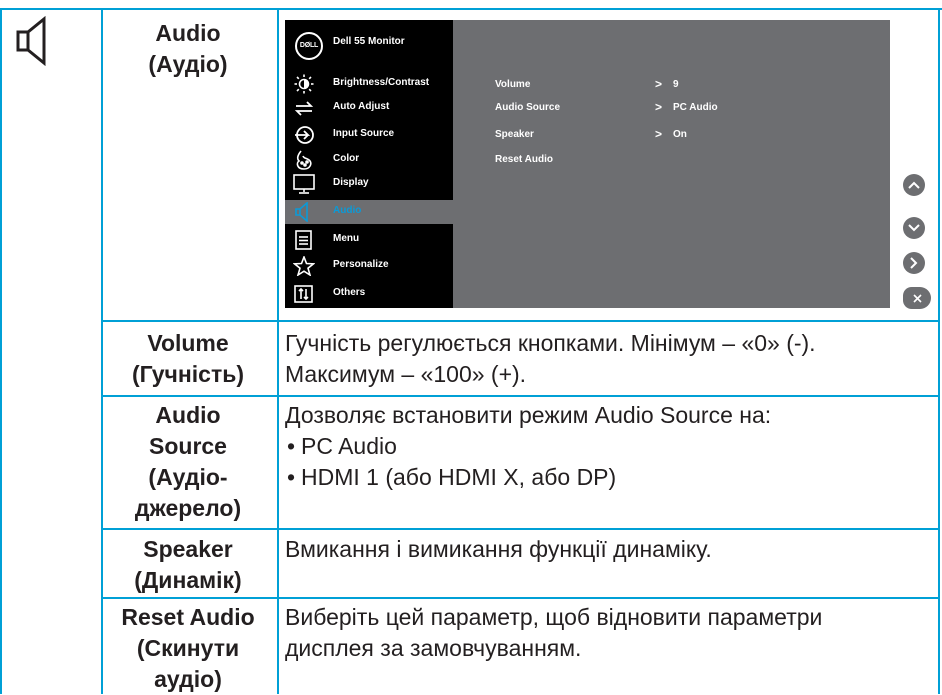 This screenshot has height=695, width=942. I want to click on table-border-top, so click(471, 9).